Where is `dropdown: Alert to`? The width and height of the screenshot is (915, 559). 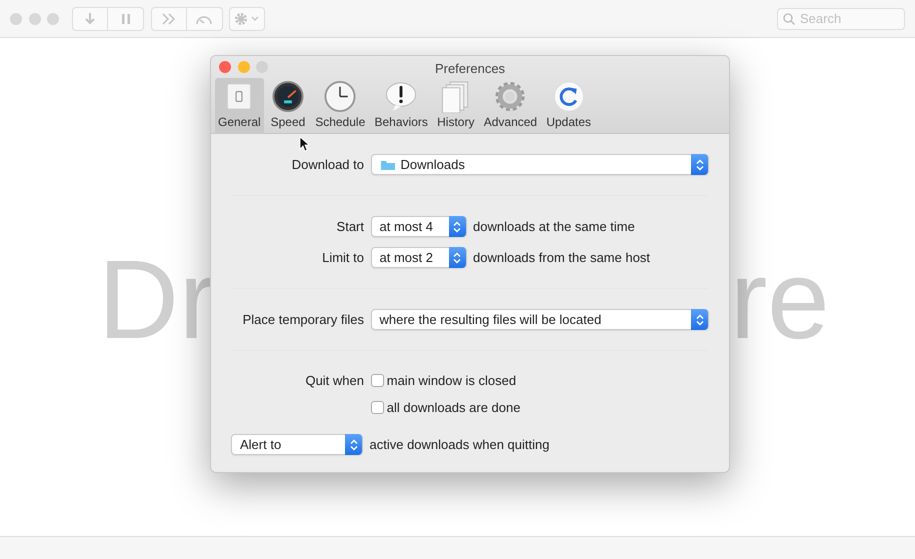 dropdown: Alert to is located at coordinates (297, 444).